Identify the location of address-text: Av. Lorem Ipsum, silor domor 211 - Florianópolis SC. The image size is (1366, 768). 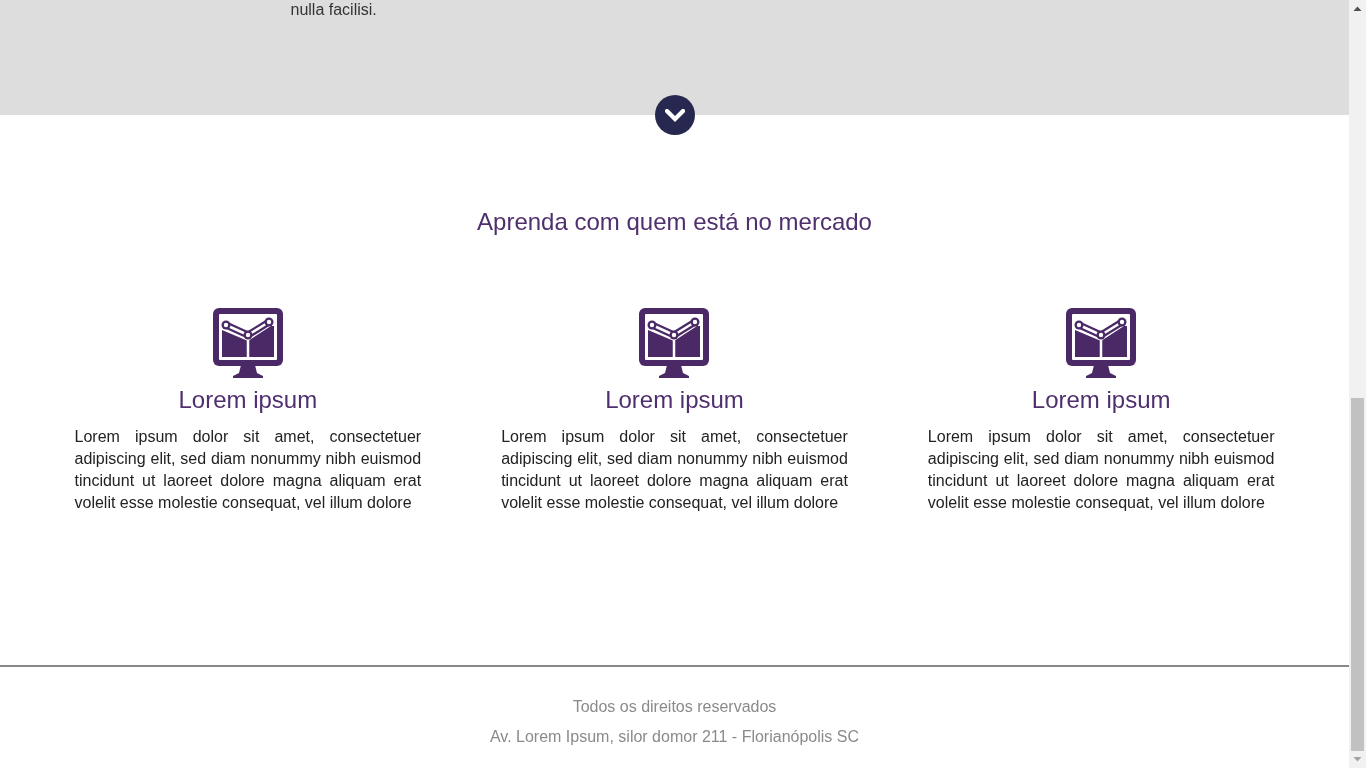
(674, 737).